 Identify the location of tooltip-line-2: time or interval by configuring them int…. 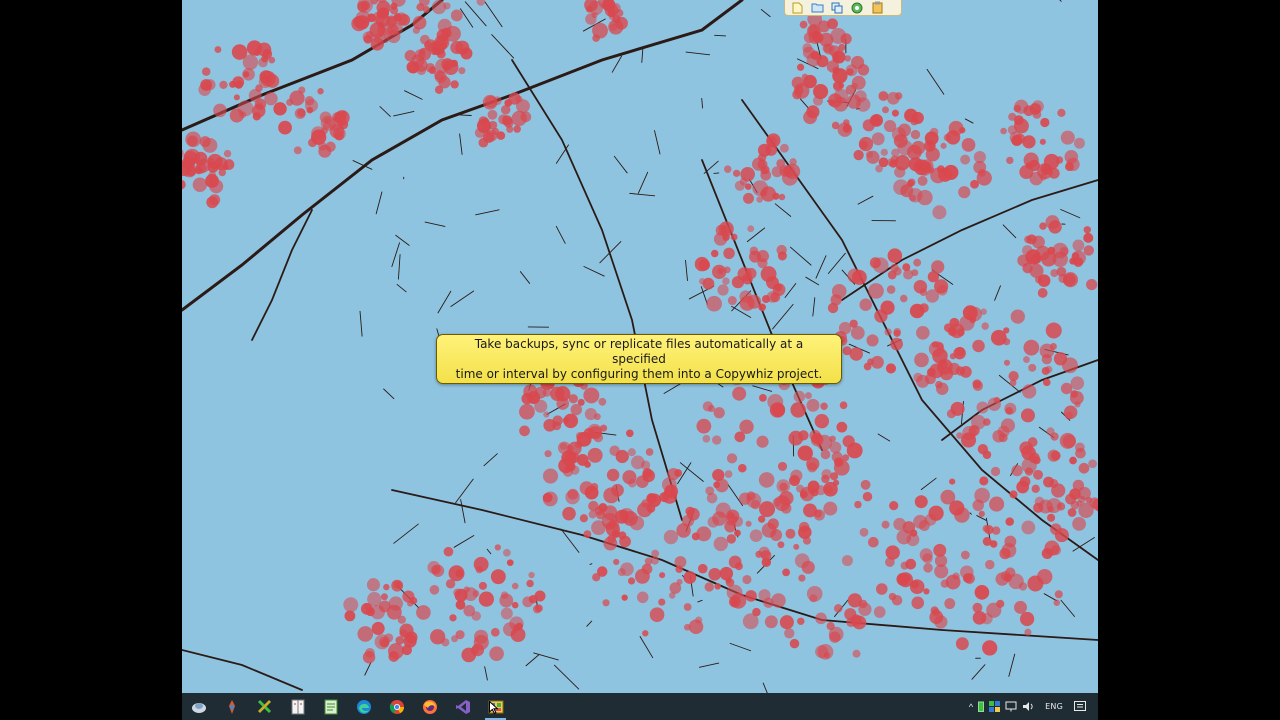
(639, 373).